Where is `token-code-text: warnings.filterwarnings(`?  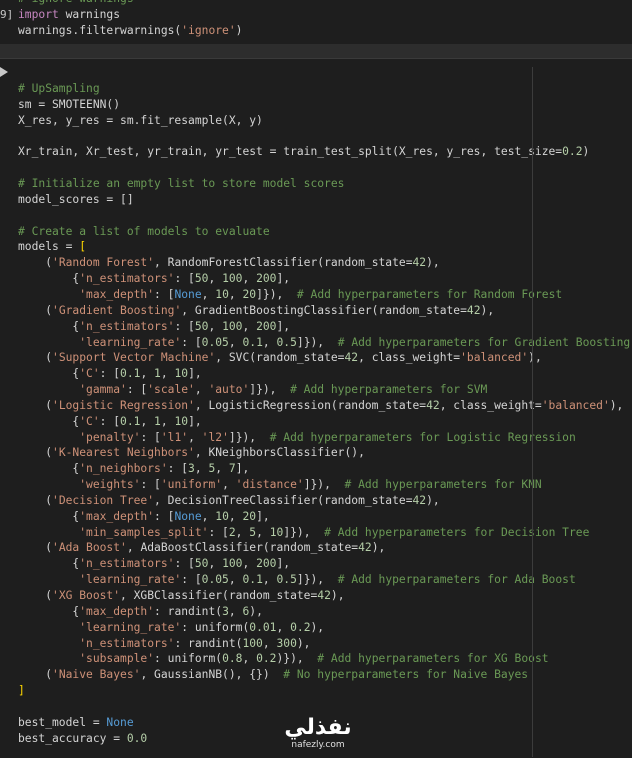 token-code-text: warnings.filterwarnings( is located at coordinates (100, 30).